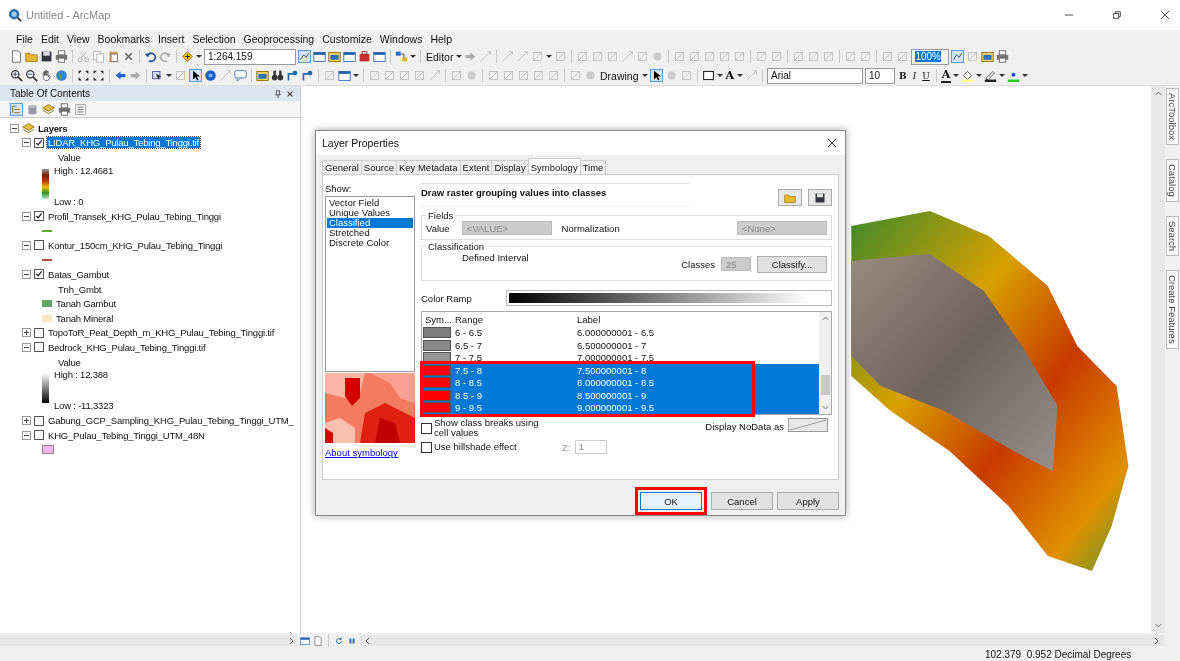 This screenshot has width=1180, height=661. I want to click on toolbox-icon, so click(364, 56).